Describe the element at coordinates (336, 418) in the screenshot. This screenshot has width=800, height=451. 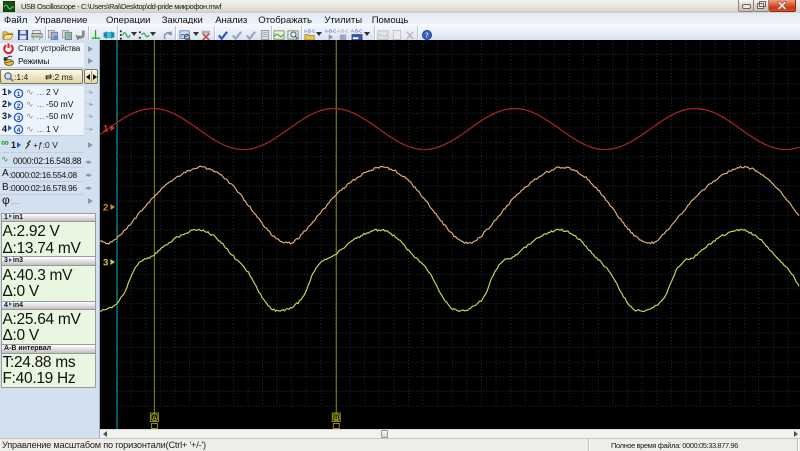
I see `svg-text: B` at that location.